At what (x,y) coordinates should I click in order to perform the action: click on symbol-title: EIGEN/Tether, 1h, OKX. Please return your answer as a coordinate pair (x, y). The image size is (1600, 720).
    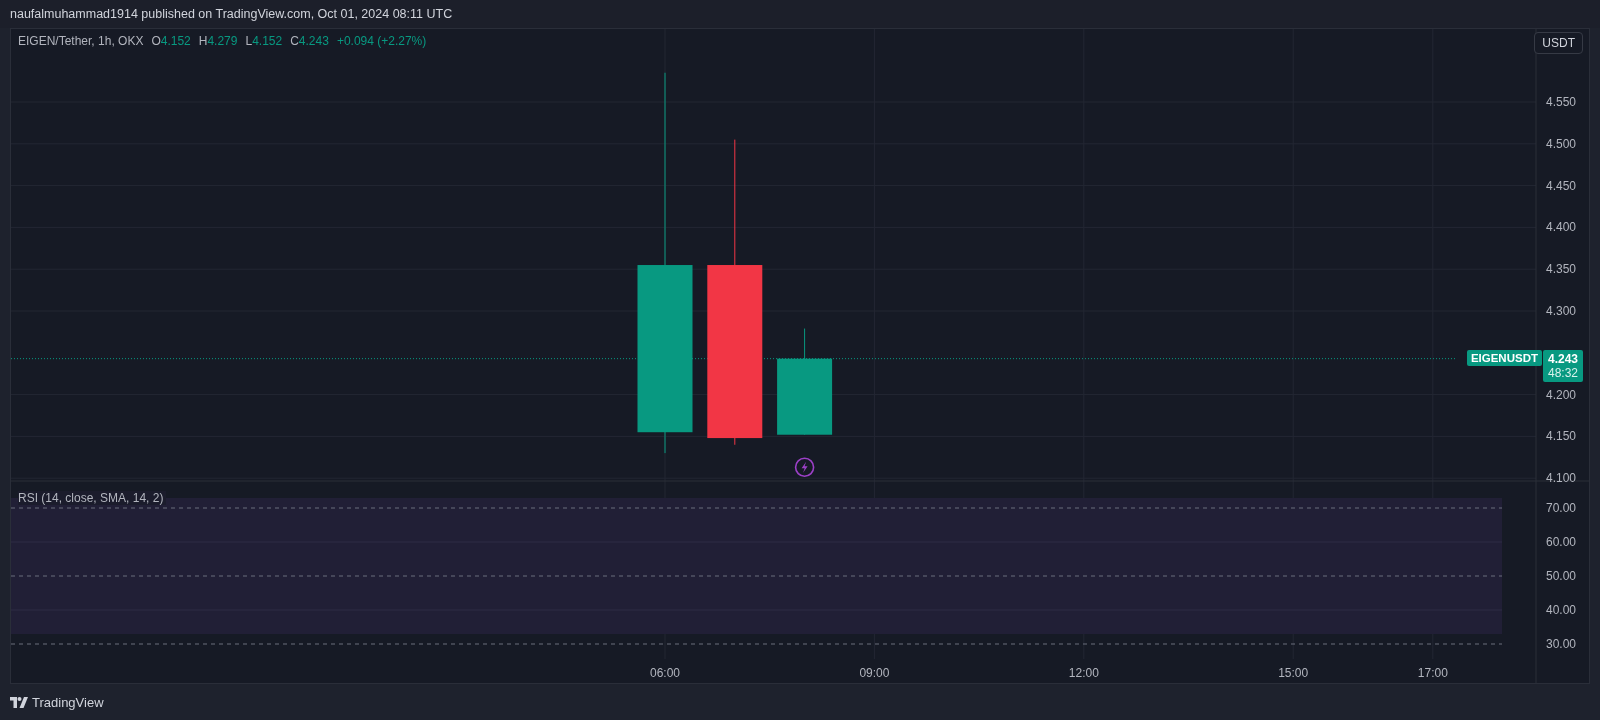
    Looking at the image, I should click on (81, 41).